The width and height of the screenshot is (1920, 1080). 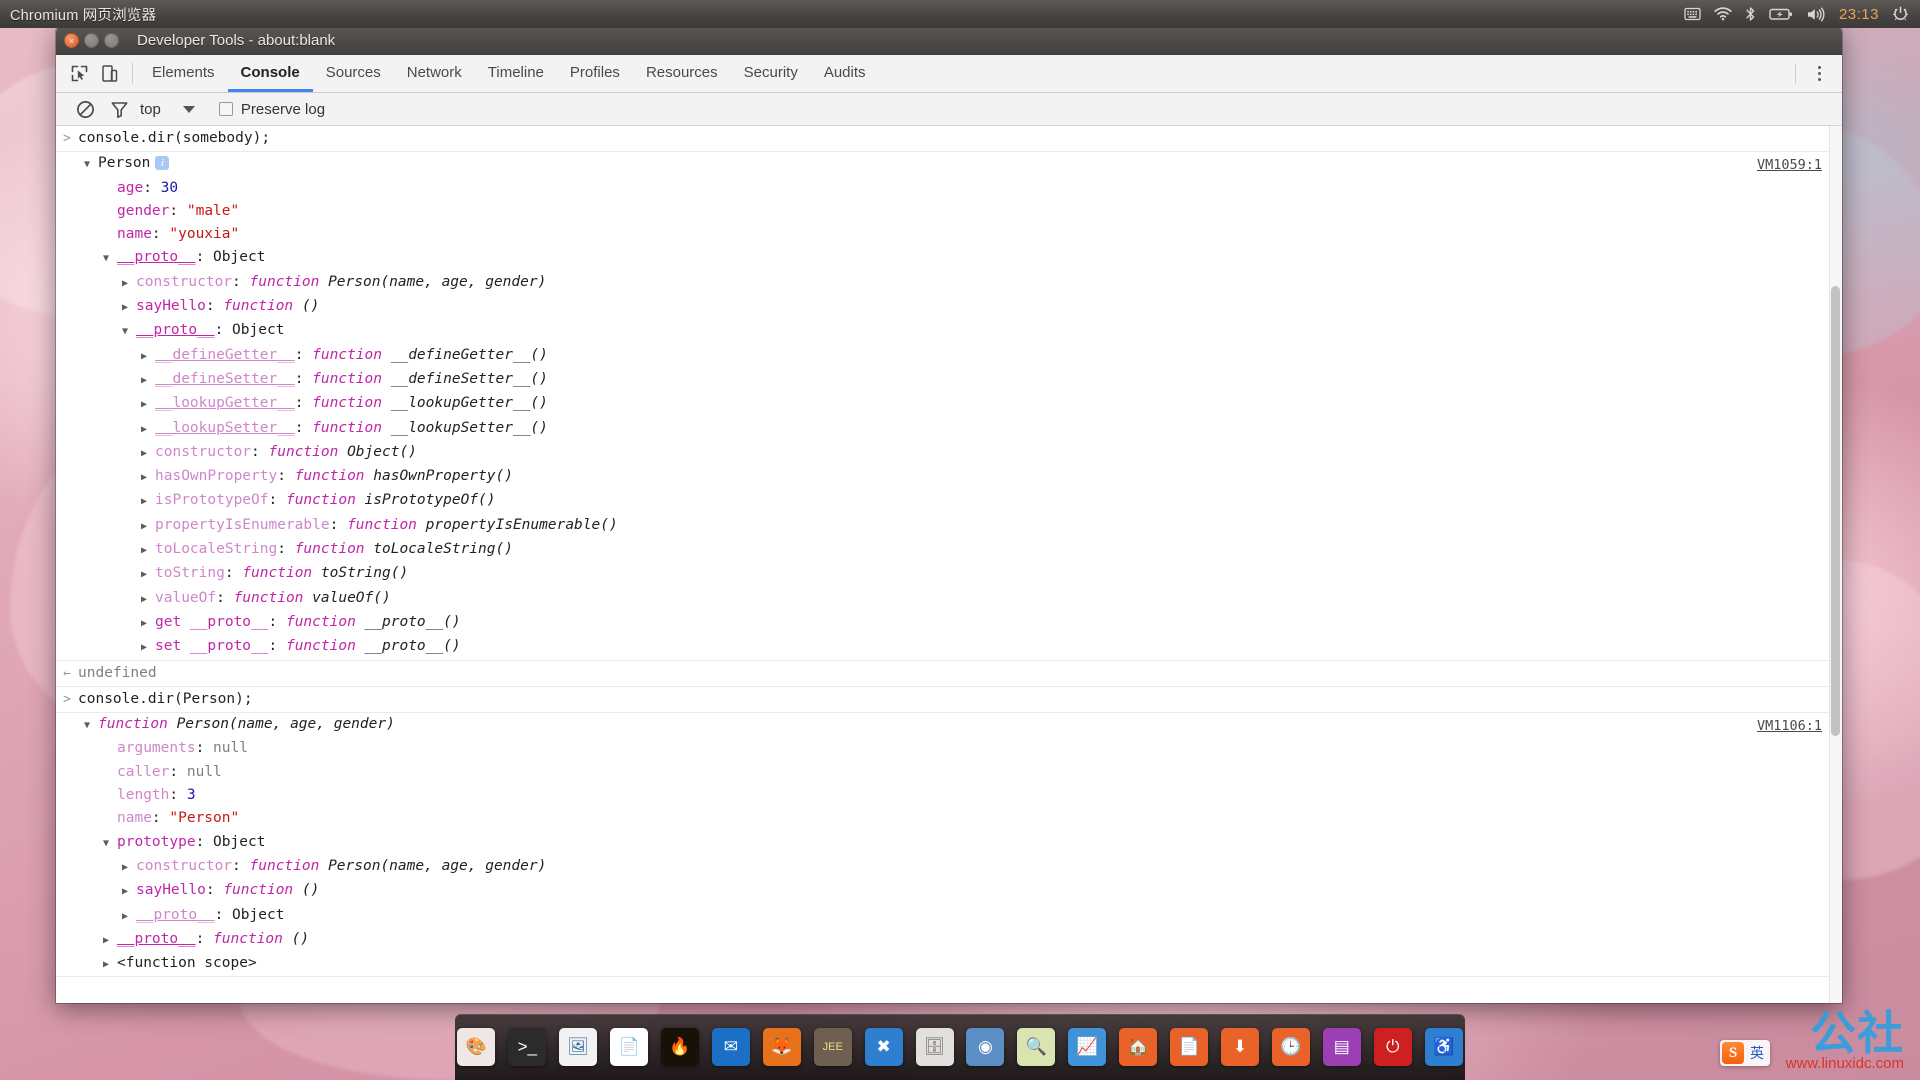 I want to click on dock-item-accessibility: ♿, so click(x=1443, y=1047).